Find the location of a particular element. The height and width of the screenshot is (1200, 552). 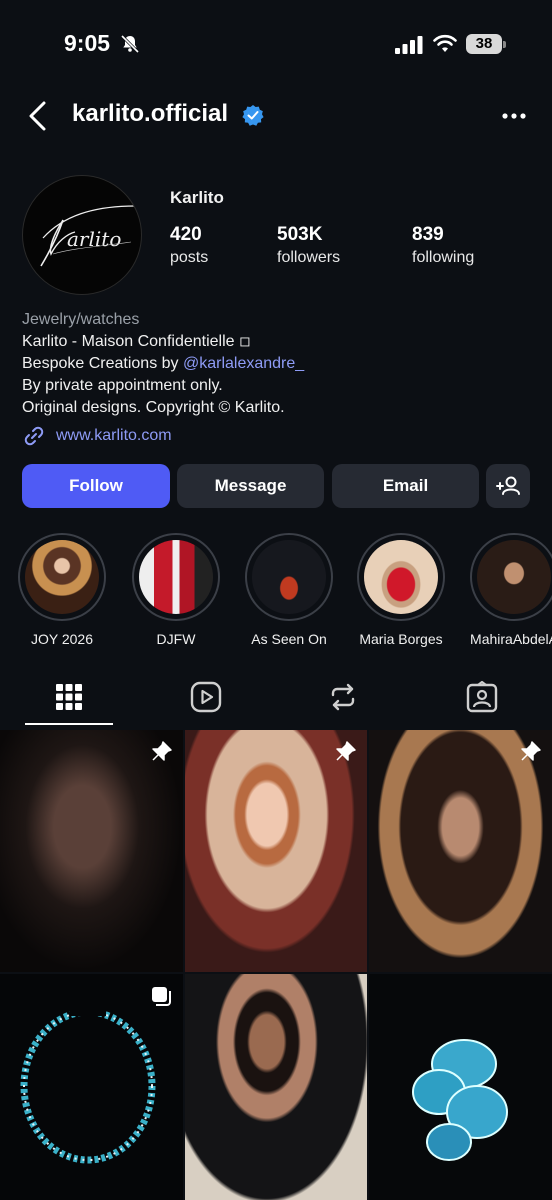

highlight-label: MahiraAbdelA is located at coordinates (511, 639).